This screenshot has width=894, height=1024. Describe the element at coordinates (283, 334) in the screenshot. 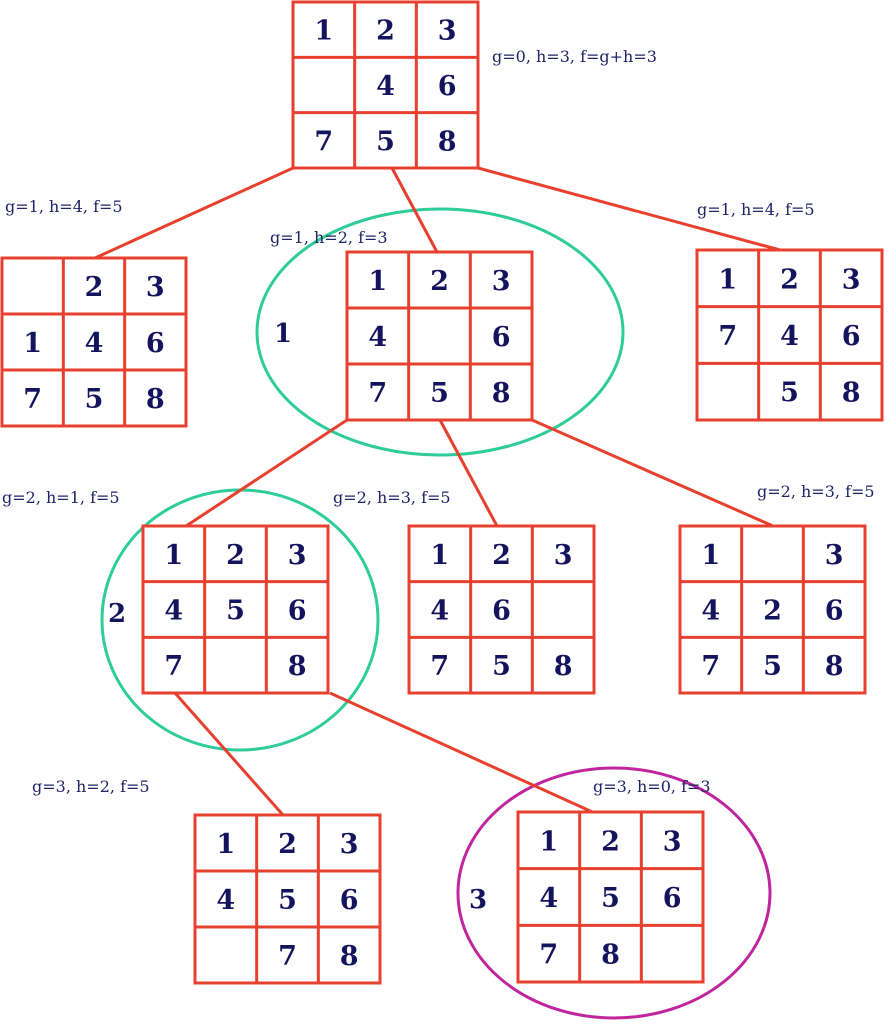

I see `step-number: 1` at that location.